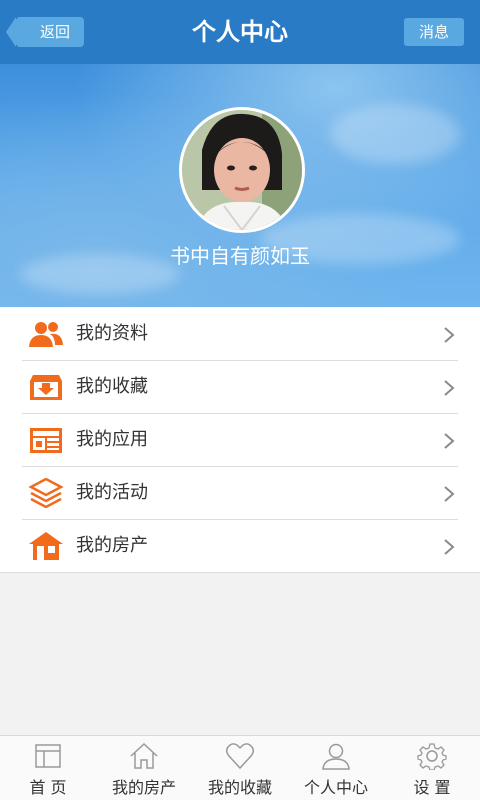 This screenshot has width=480, height=800. I want to click on bottom-tab-bar: 首 页 我的房产 我的收藏 个人中心 设 置, so click(240, 767).